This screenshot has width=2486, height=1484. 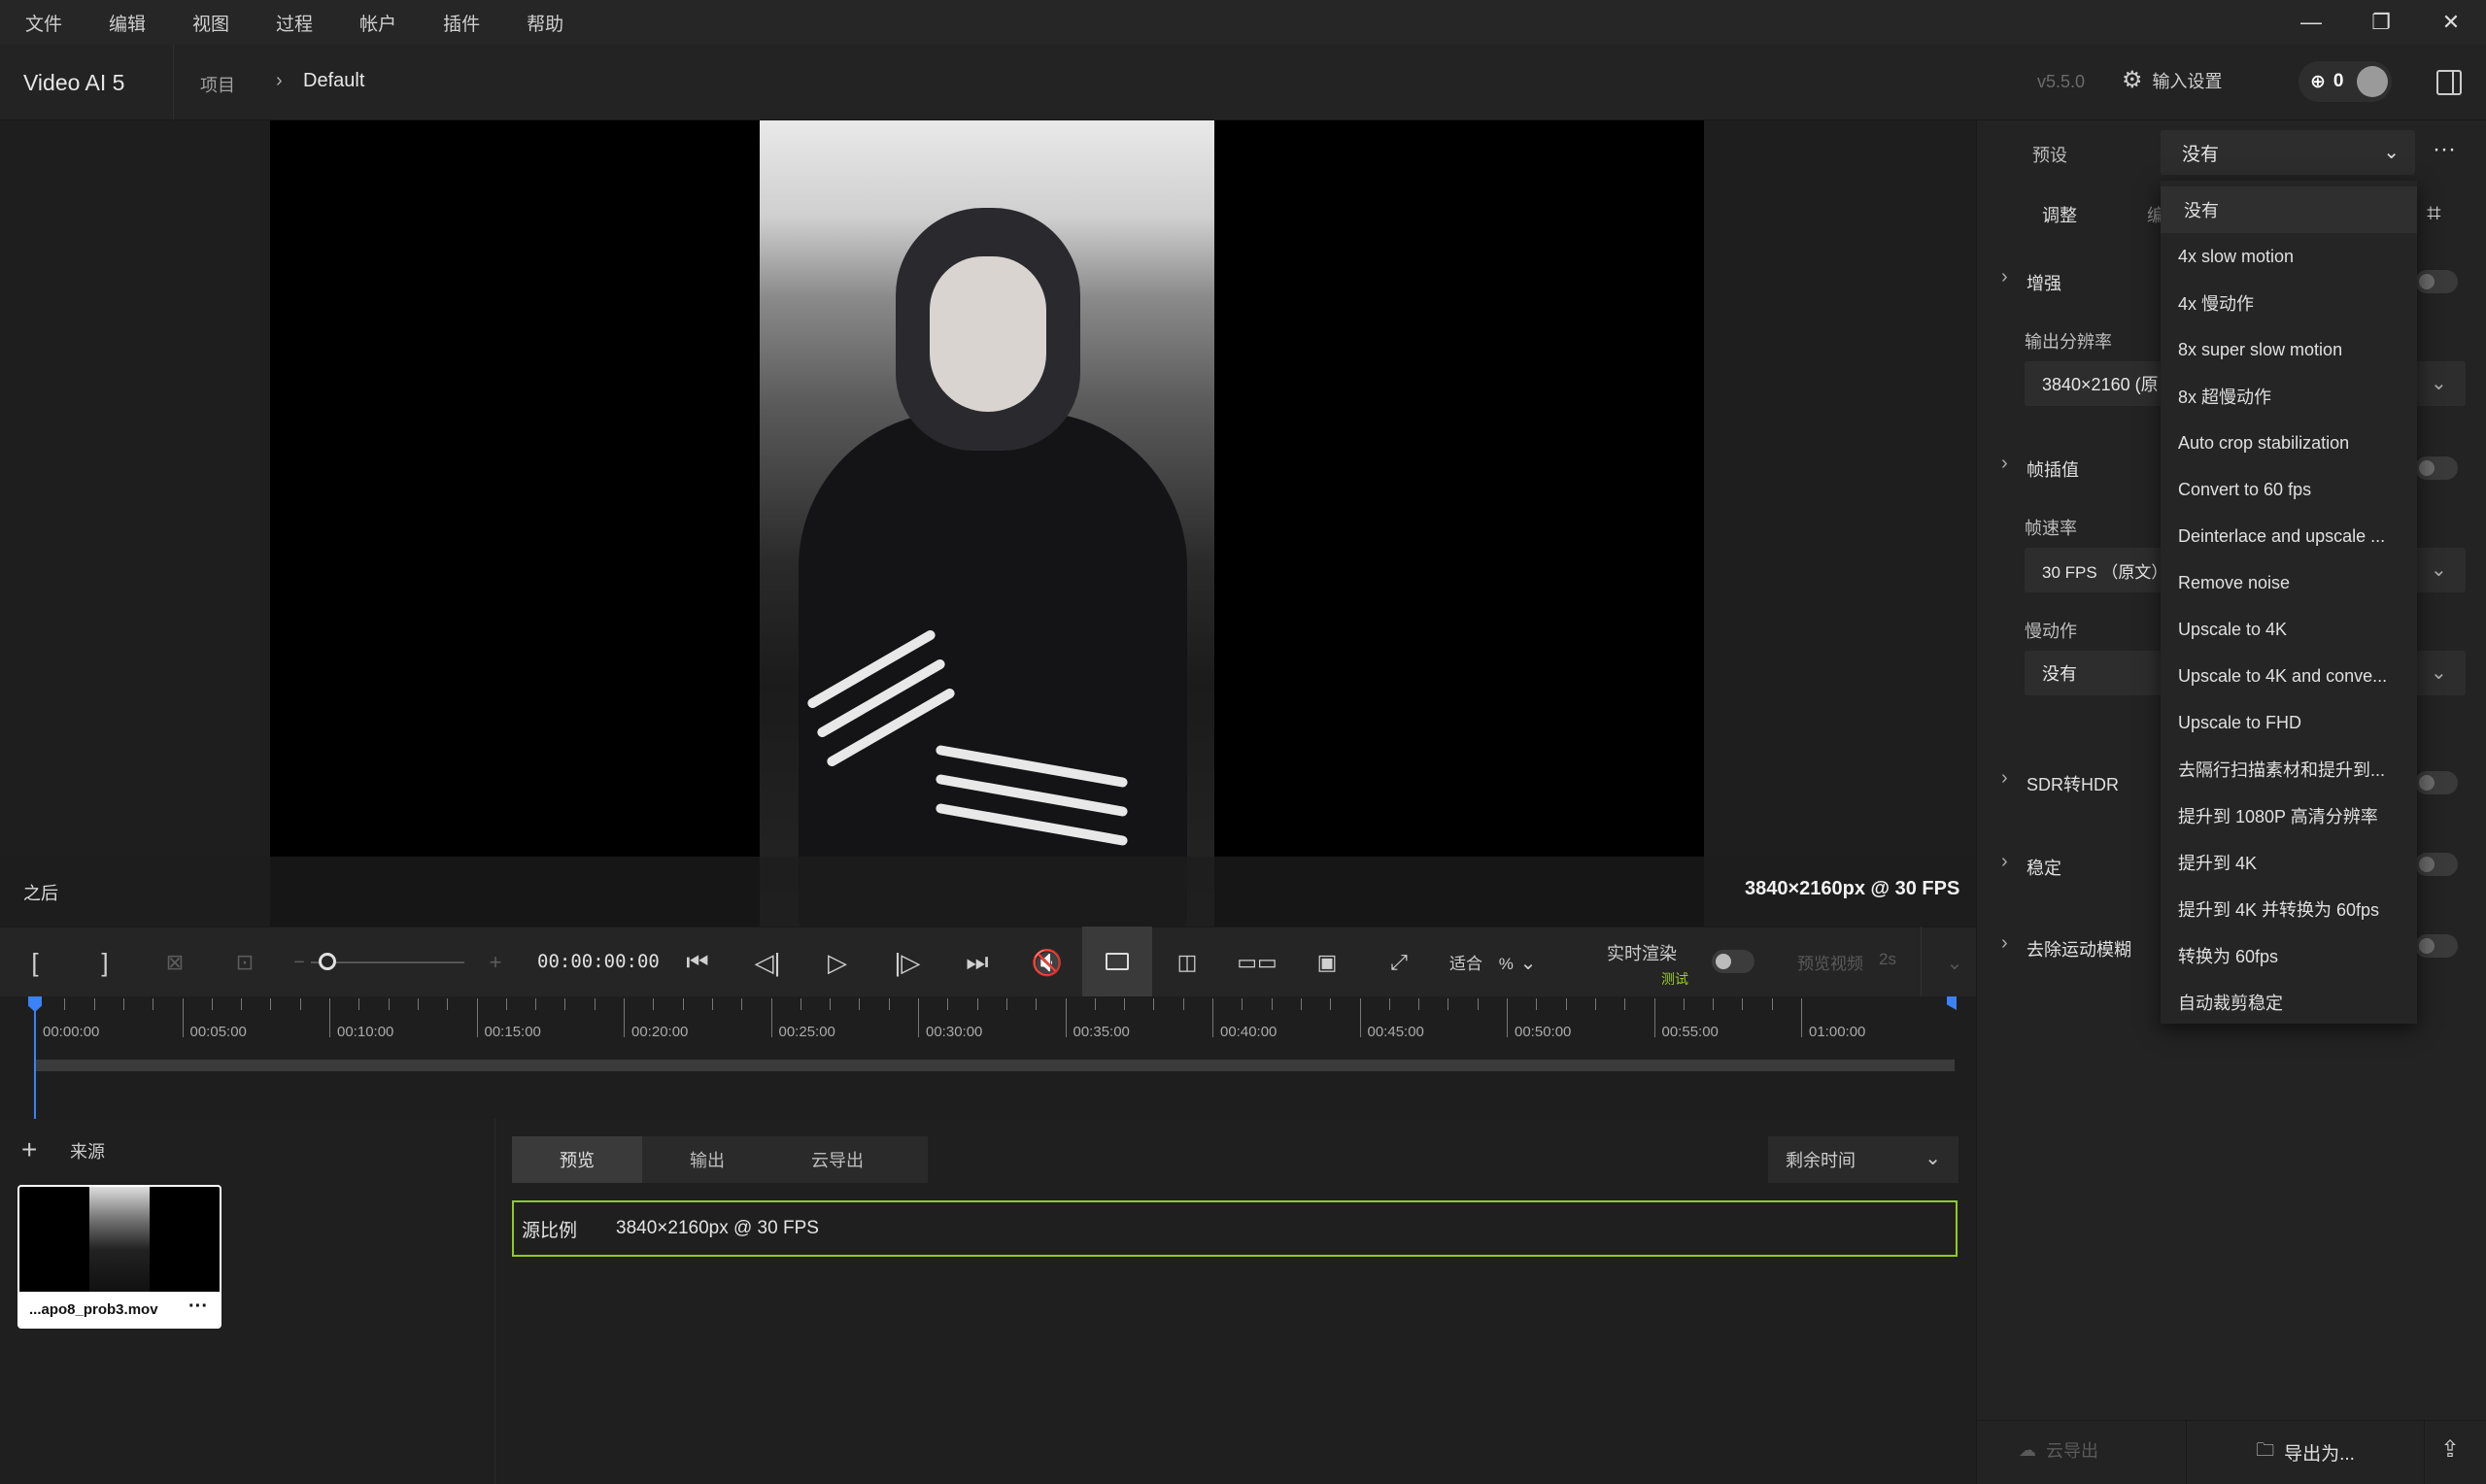 What do you see at coordinates (1257, 963) in the screenshot?
I see `side-by-side-icon: ▭▭` at bounding box center [1257, 963].